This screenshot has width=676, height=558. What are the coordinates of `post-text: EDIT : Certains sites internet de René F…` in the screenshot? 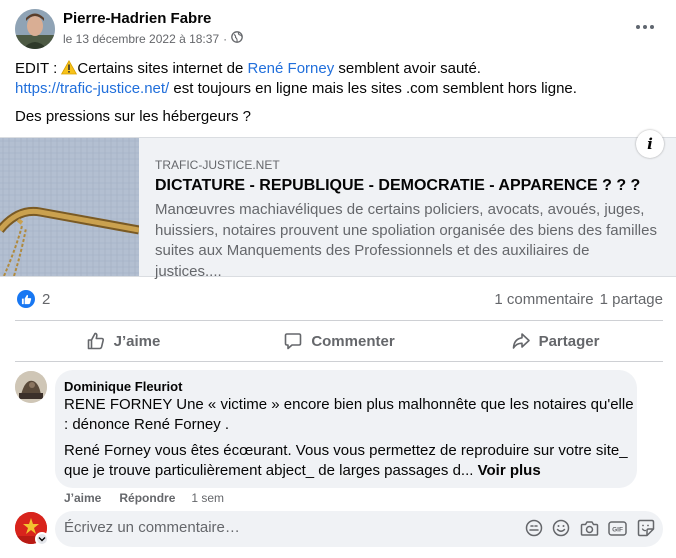 It's located at (340, 93).